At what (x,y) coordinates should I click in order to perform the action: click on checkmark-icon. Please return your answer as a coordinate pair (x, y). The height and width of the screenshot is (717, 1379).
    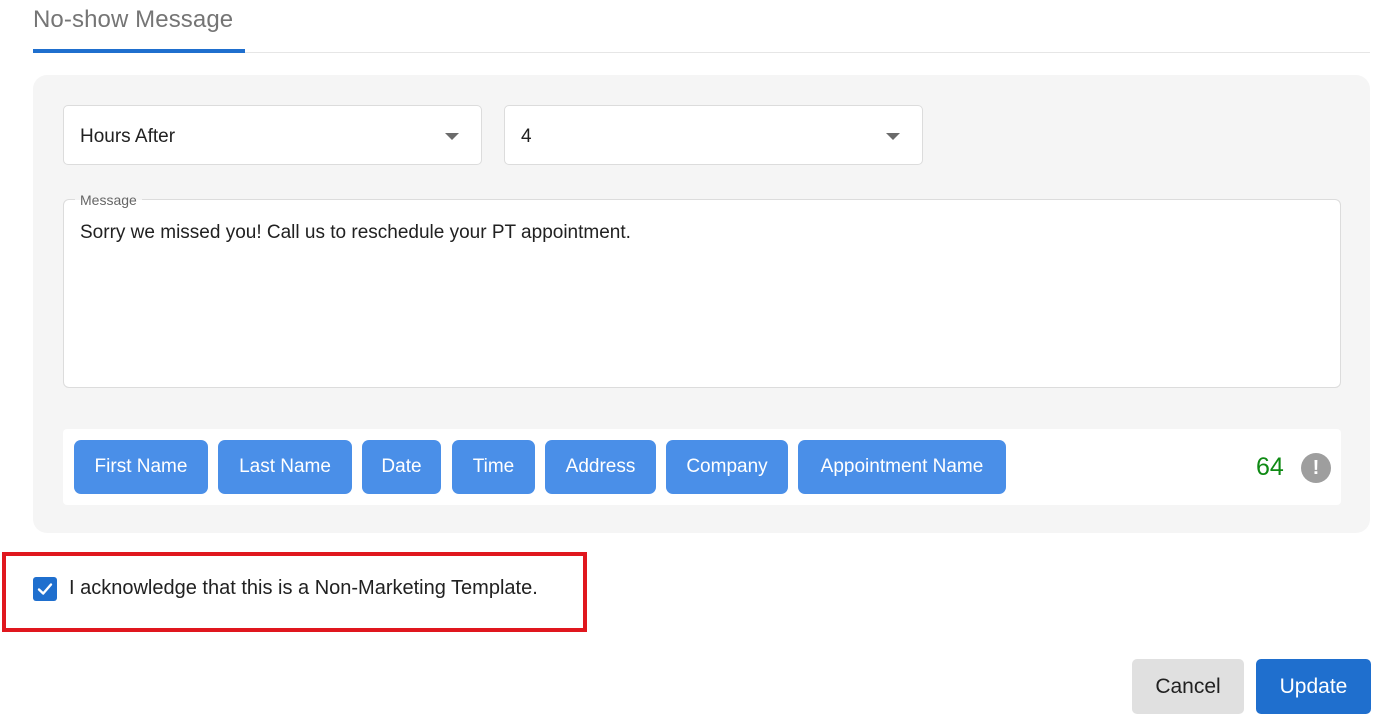
    Looking at the image, I should click on (45, 589).